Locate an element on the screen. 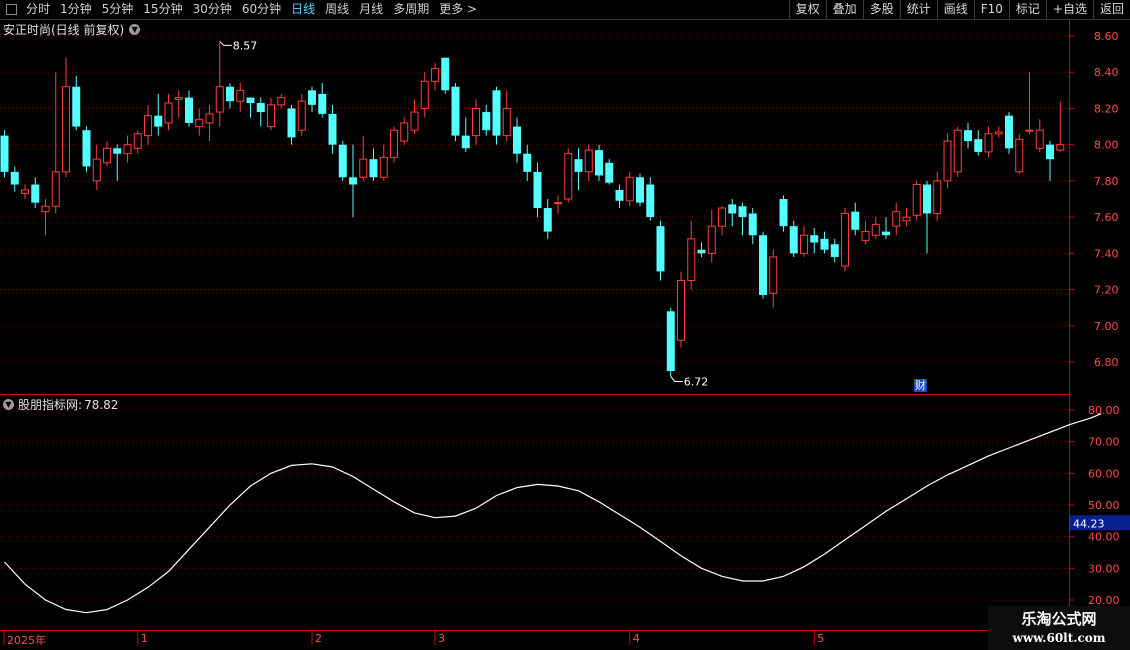  indicator-tick-label: 70.00 is located at coordinates (1104, 442).